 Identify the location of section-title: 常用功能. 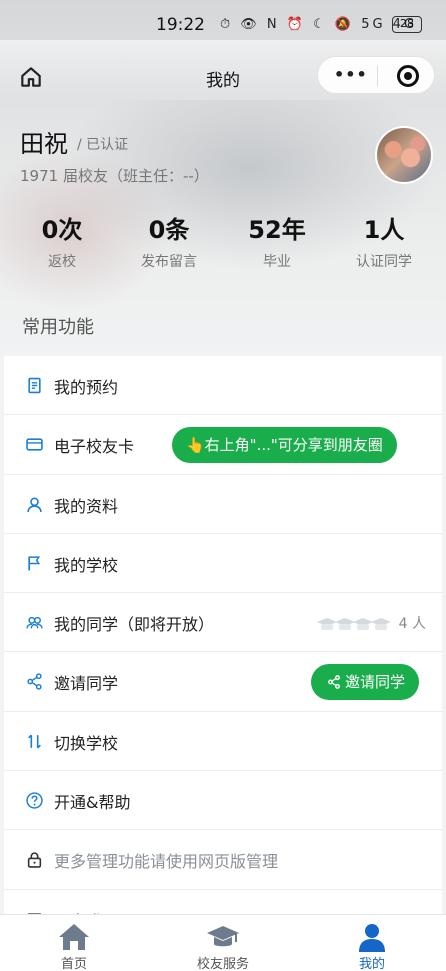
(58, 327).